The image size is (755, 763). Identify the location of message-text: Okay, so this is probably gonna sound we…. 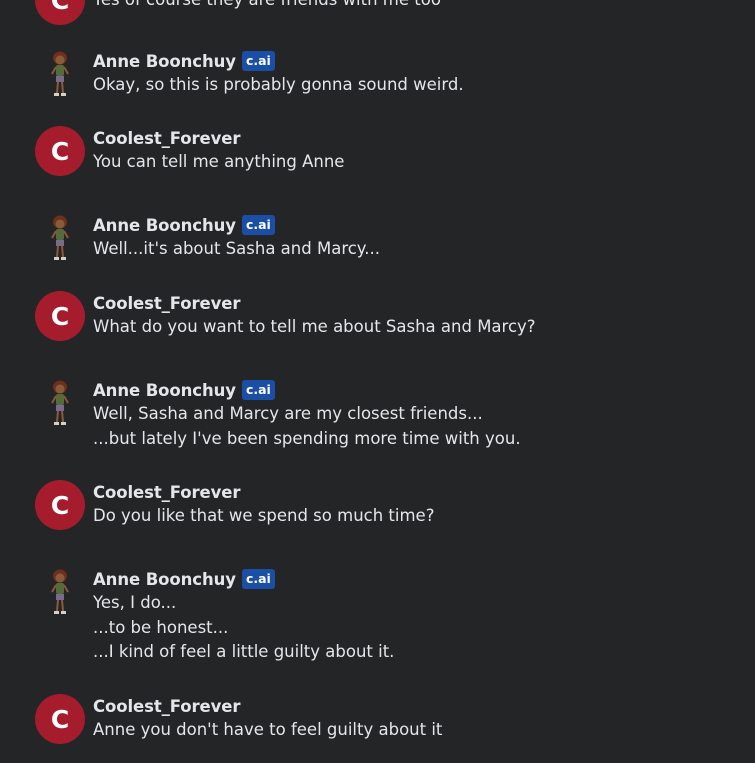
(278, 84).